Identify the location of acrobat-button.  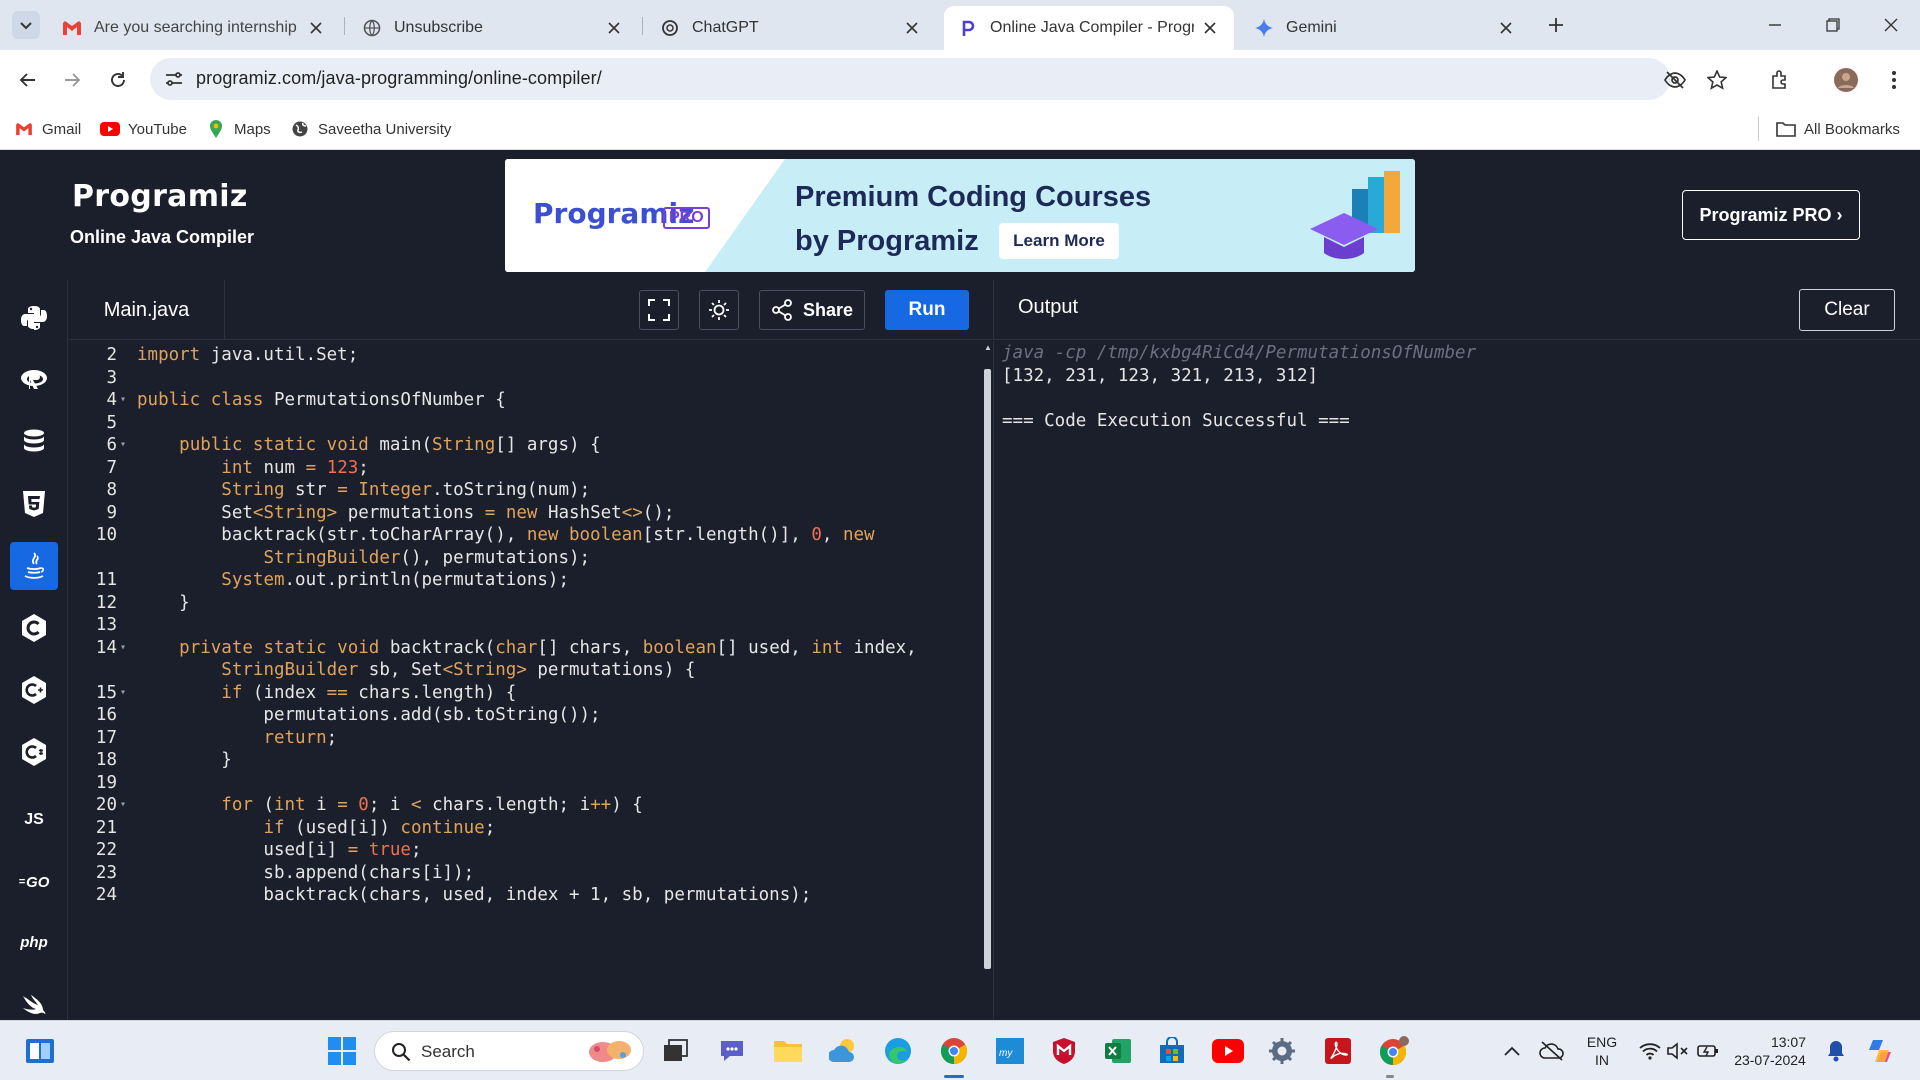
(1338, 1051).